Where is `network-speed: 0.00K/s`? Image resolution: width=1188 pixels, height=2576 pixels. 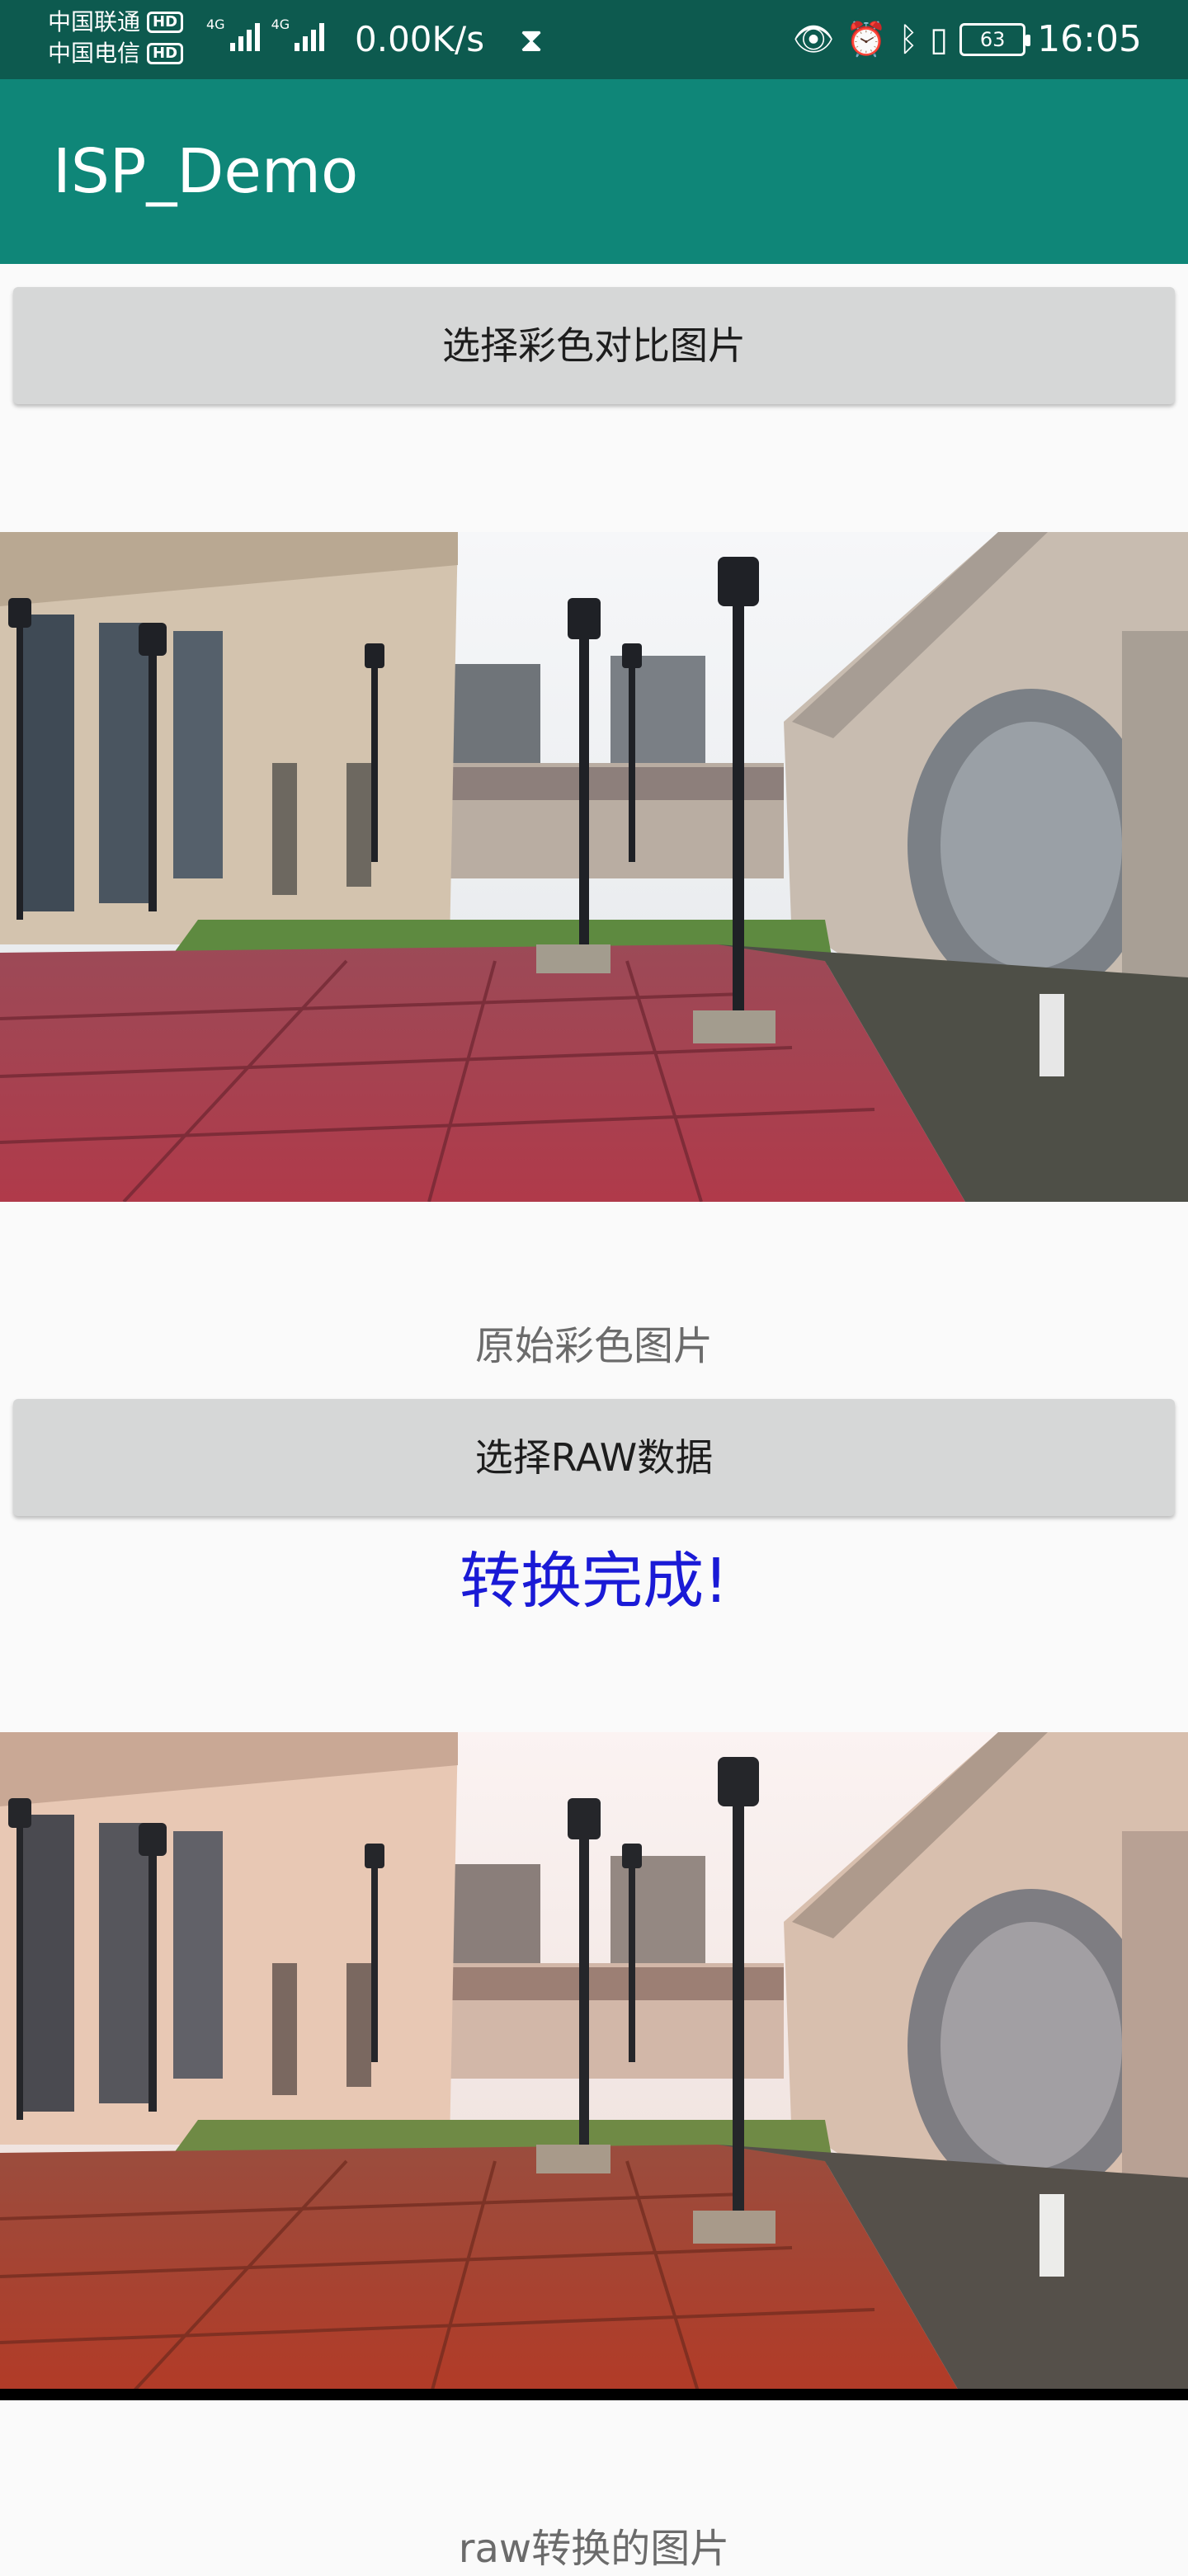
network-speed: 0.00K/s is located at coordinates (420, 39).